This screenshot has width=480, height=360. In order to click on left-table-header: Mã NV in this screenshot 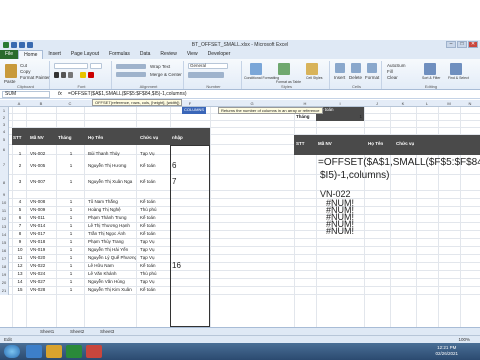, I will do `click(43, 137)`.